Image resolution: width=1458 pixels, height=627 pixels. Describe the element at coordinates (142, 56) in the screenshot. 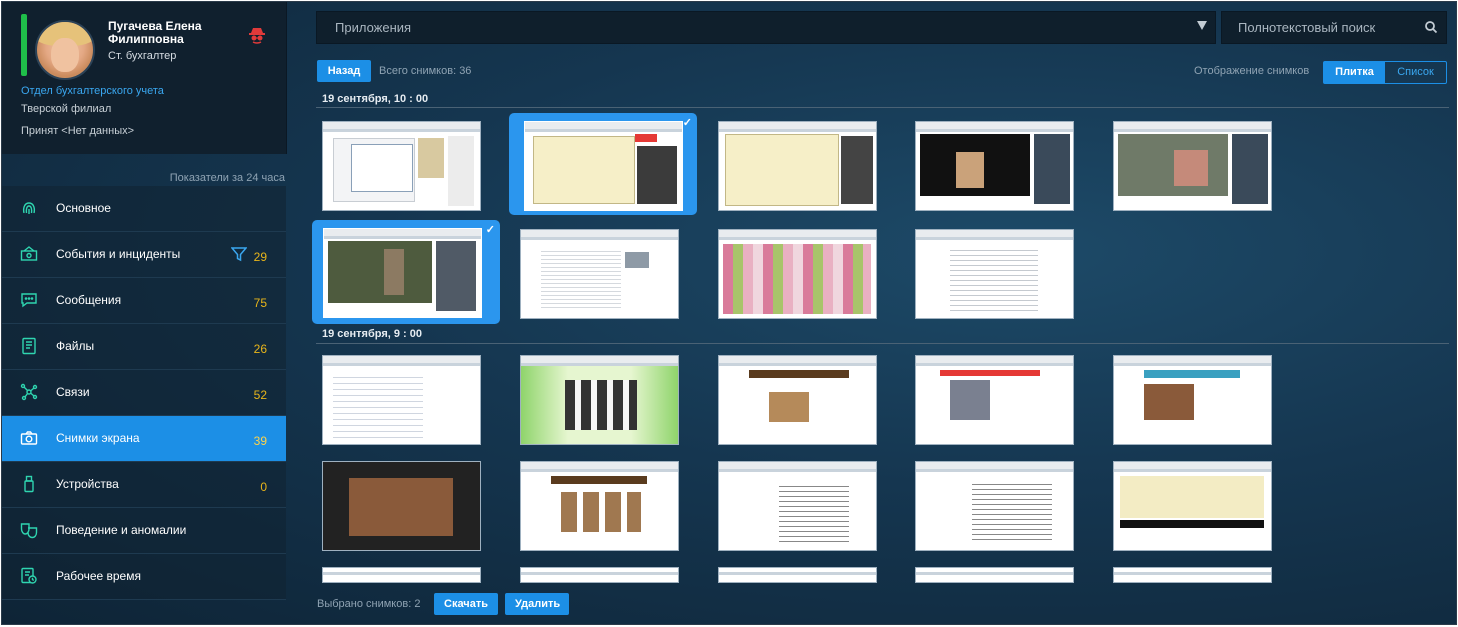

I see `user-position: Ст. бухгалтер` at that location.